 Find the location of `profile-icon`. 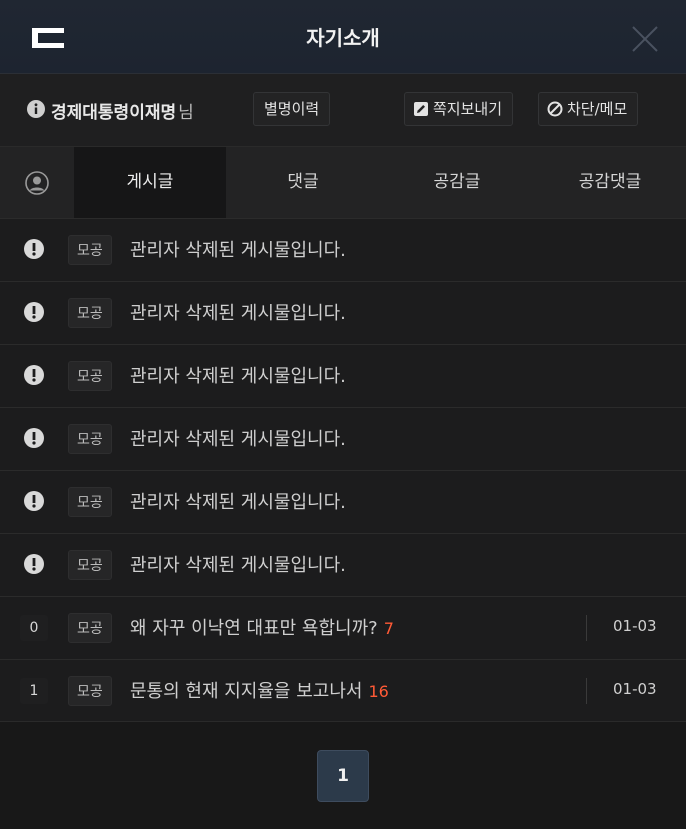

profile-icon is located at coordinates (37, 183).